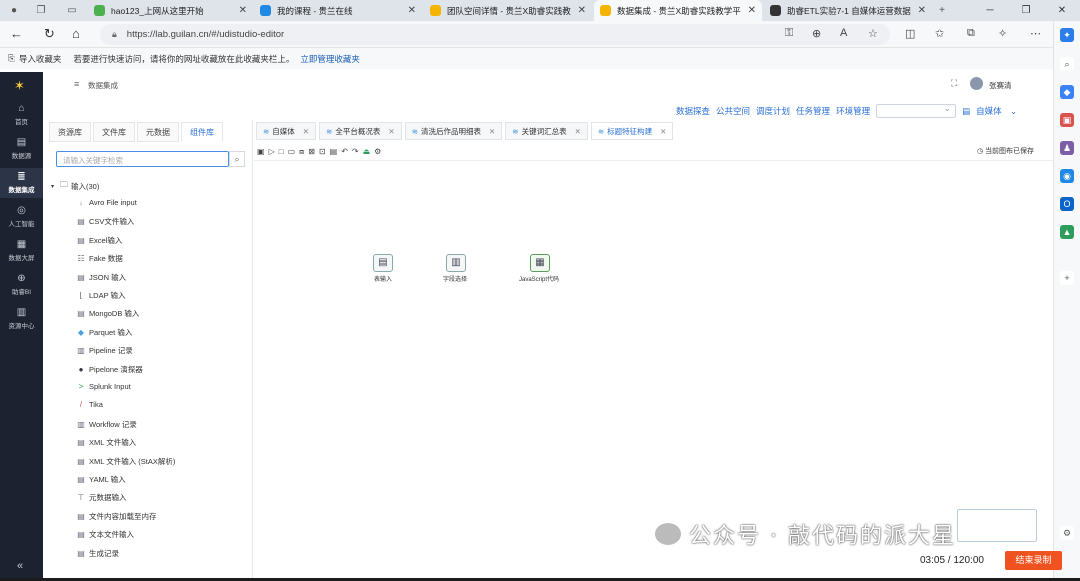  Describe the element at coordinates (1067, 278) in the screenshot. I see `add-sidebar-icon: +` at that location.